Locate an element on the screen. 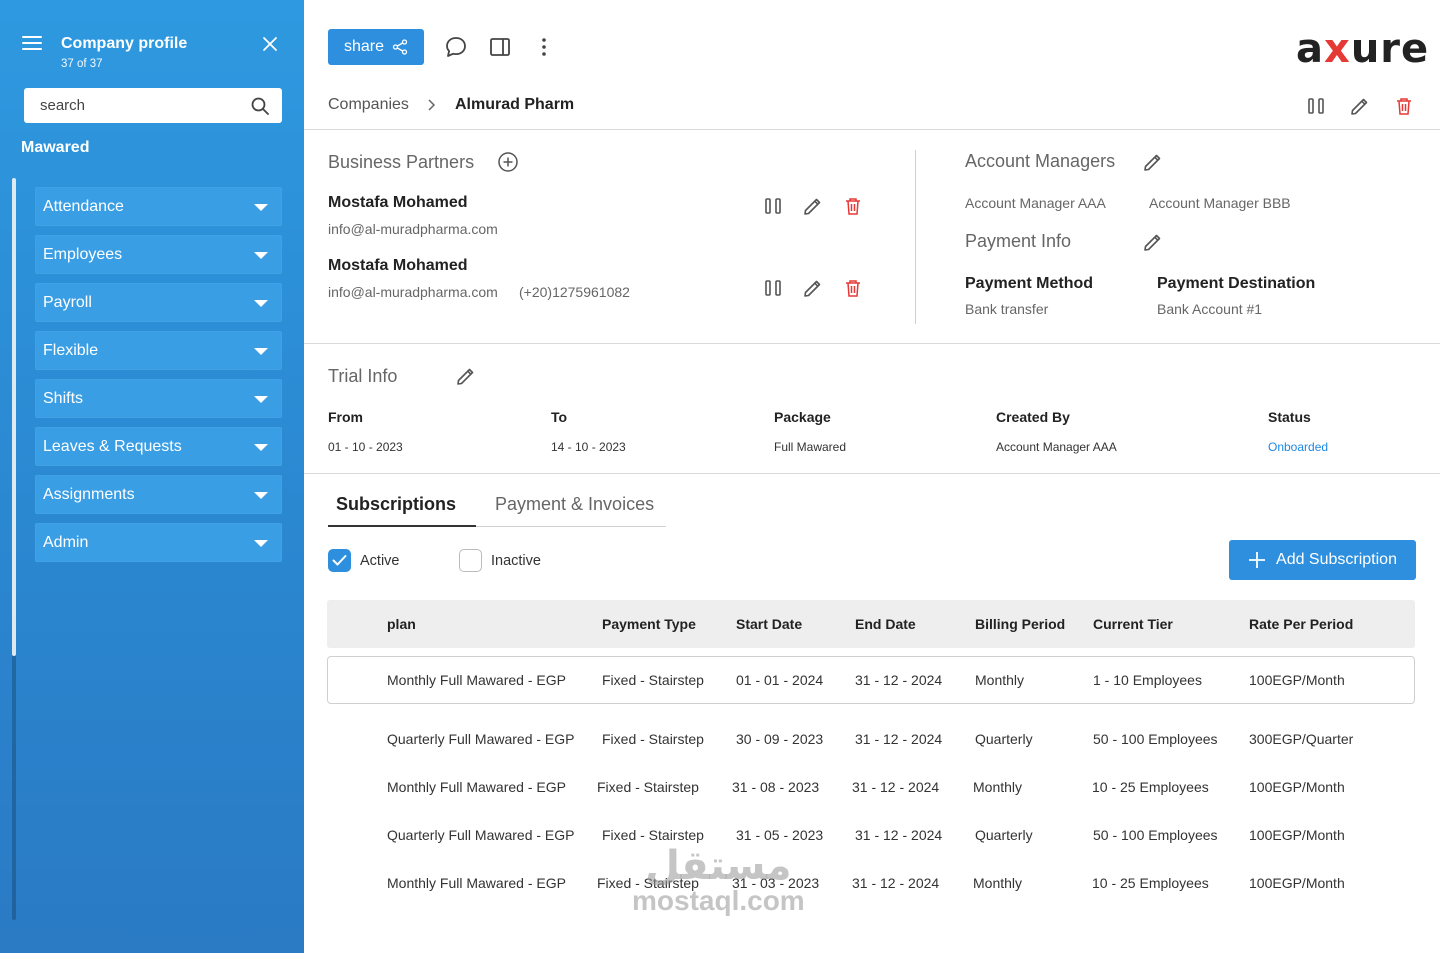 The image size is (1440, 953). window-icon is located at coordinates (500, 47).